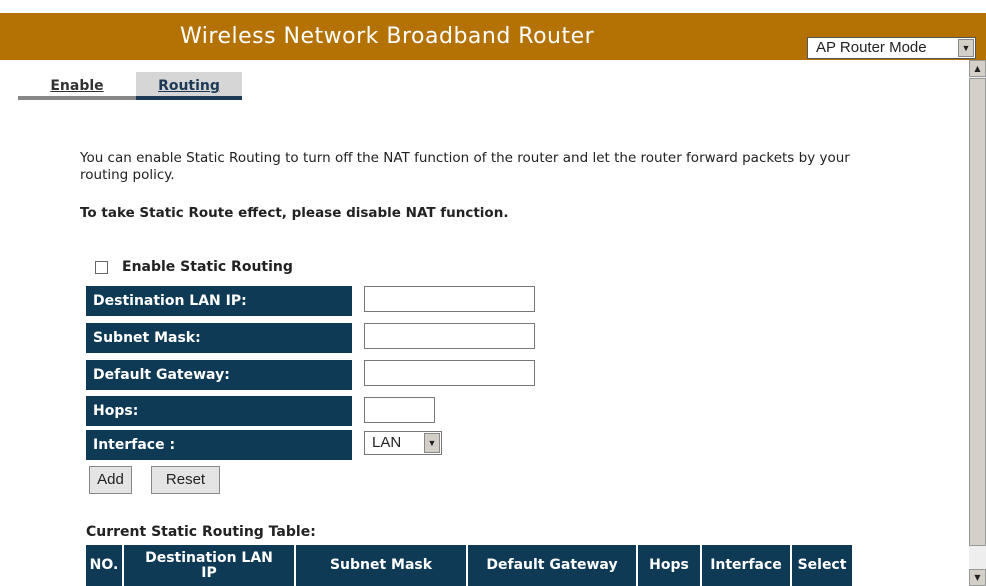  What do you see at coordinates (449, 373) in the screenshot?
I see `default-gateway-input` at bounding box center [449, 373].